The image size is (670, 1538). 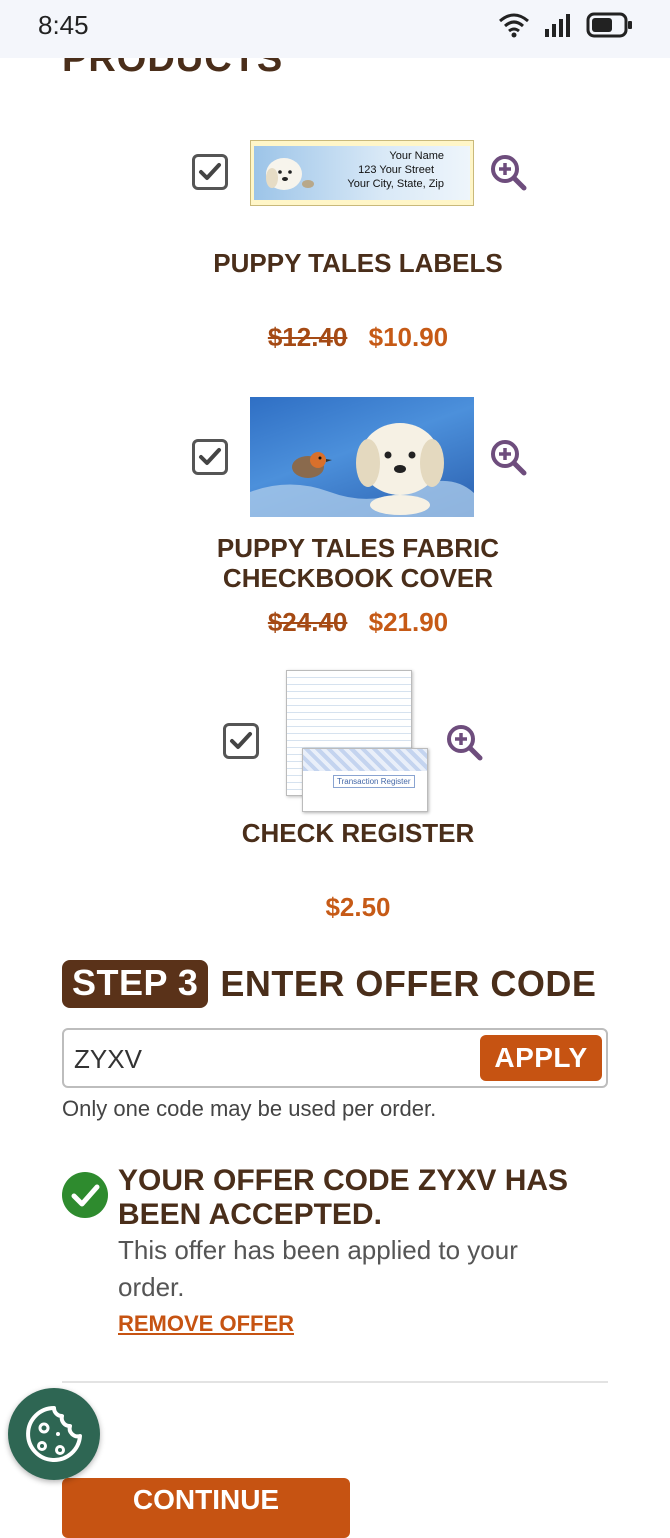 What do you see at coordinates (396, 170) in the screenshot?
I see `label-line-2: 123 Your Street` at bounding box center [396, 170].